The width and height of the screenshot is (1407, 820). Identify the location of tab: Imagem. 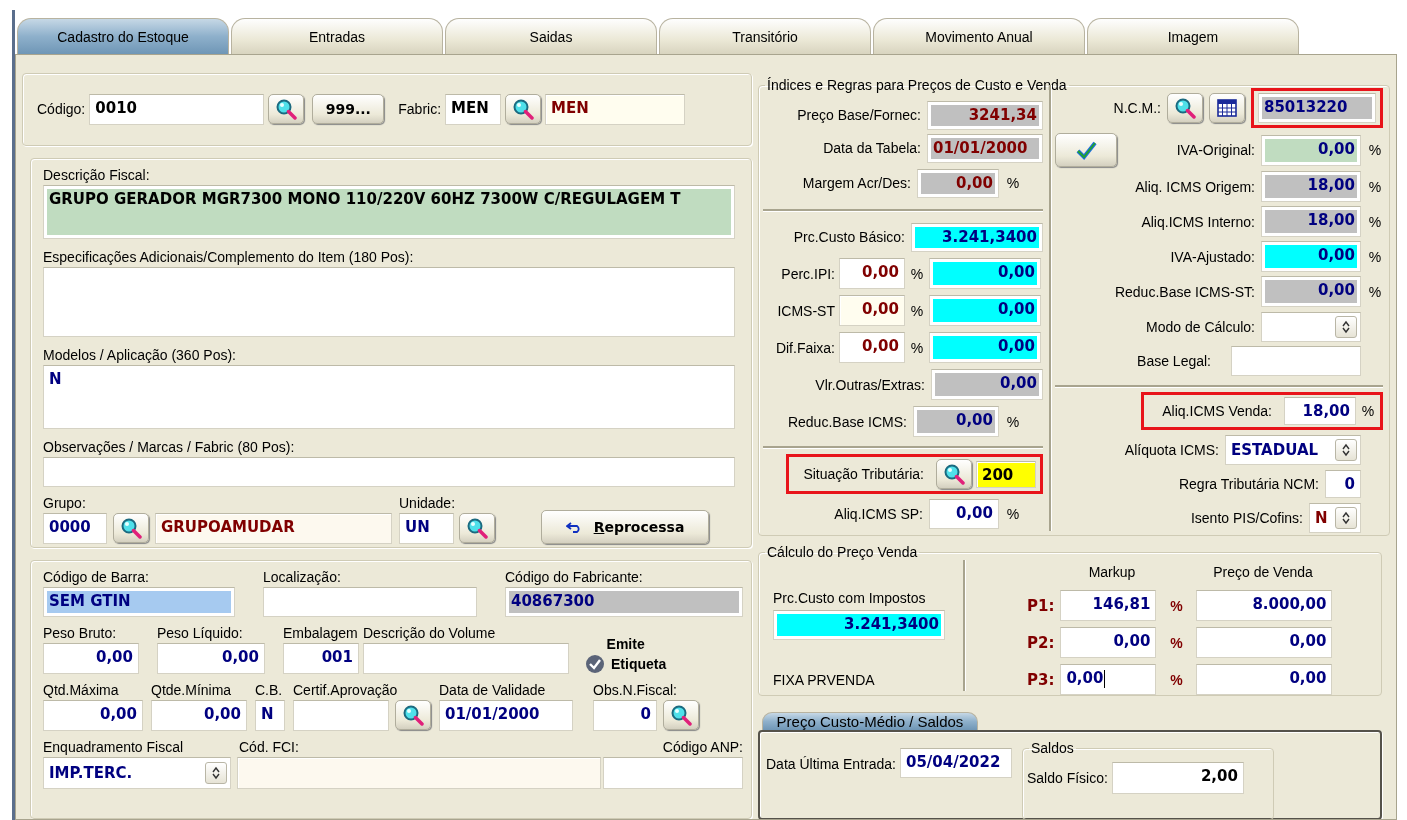
(1193, 36).